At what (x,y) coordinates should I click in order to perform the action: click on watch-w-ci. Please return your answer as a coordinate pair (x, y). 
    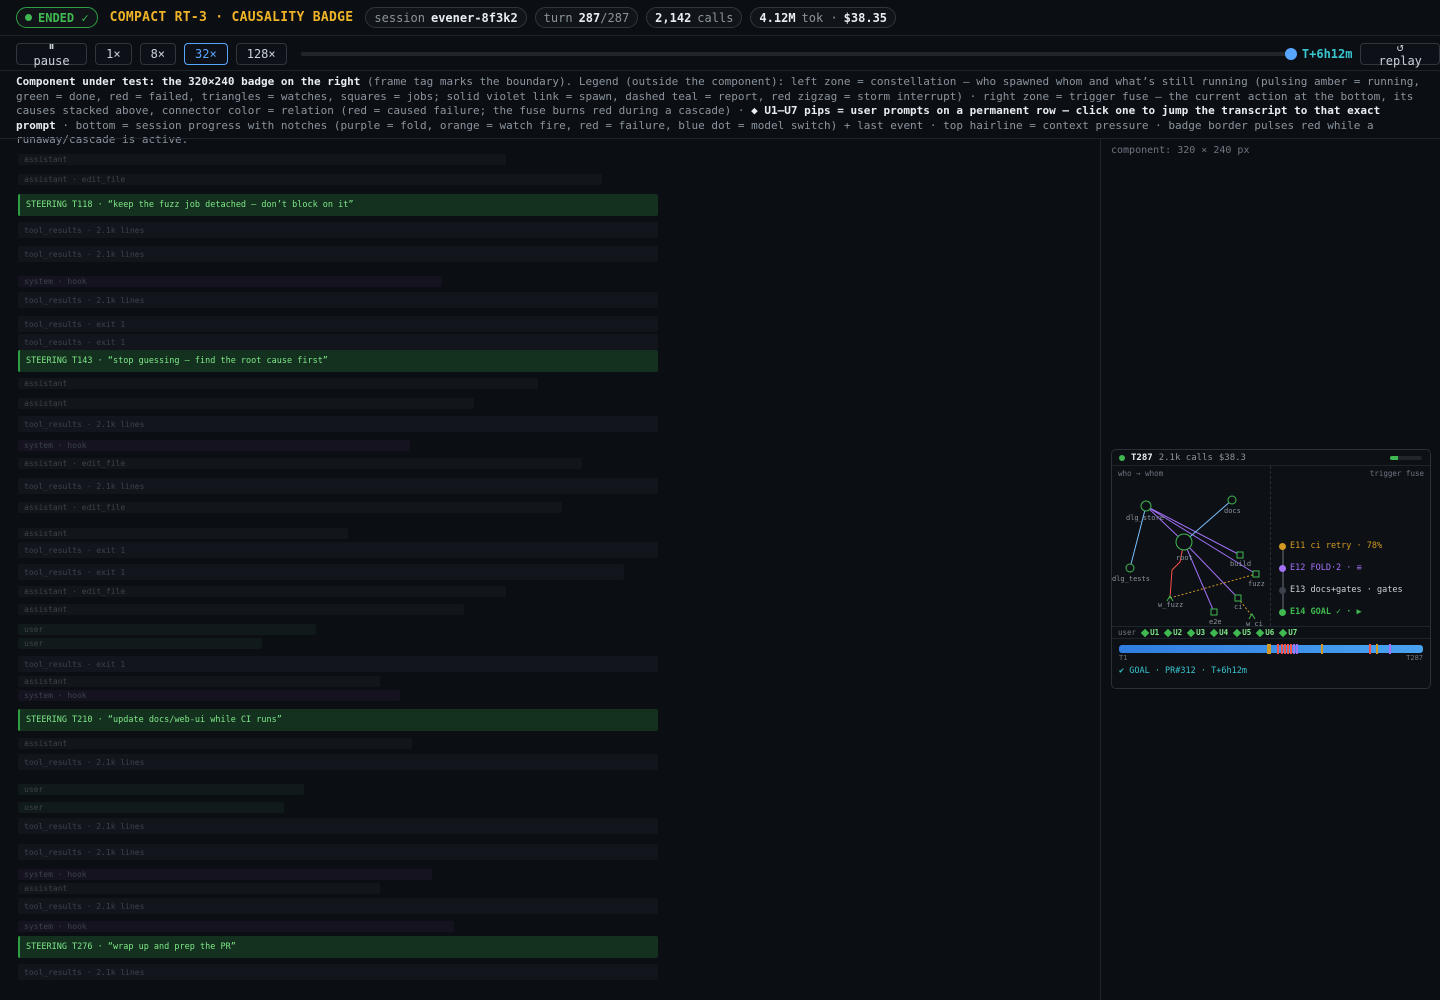
    Looking at the image, I should click on (1252, 616).